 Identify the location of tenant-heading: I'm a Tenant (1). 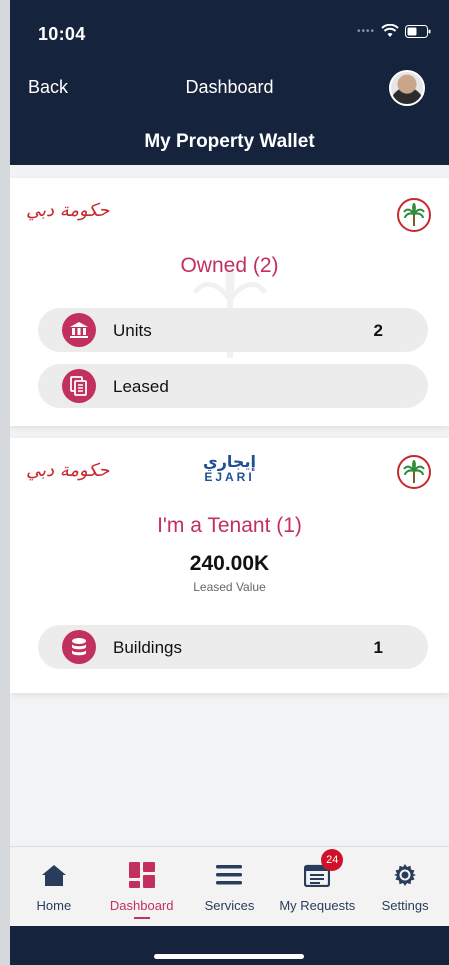
(229, 525).